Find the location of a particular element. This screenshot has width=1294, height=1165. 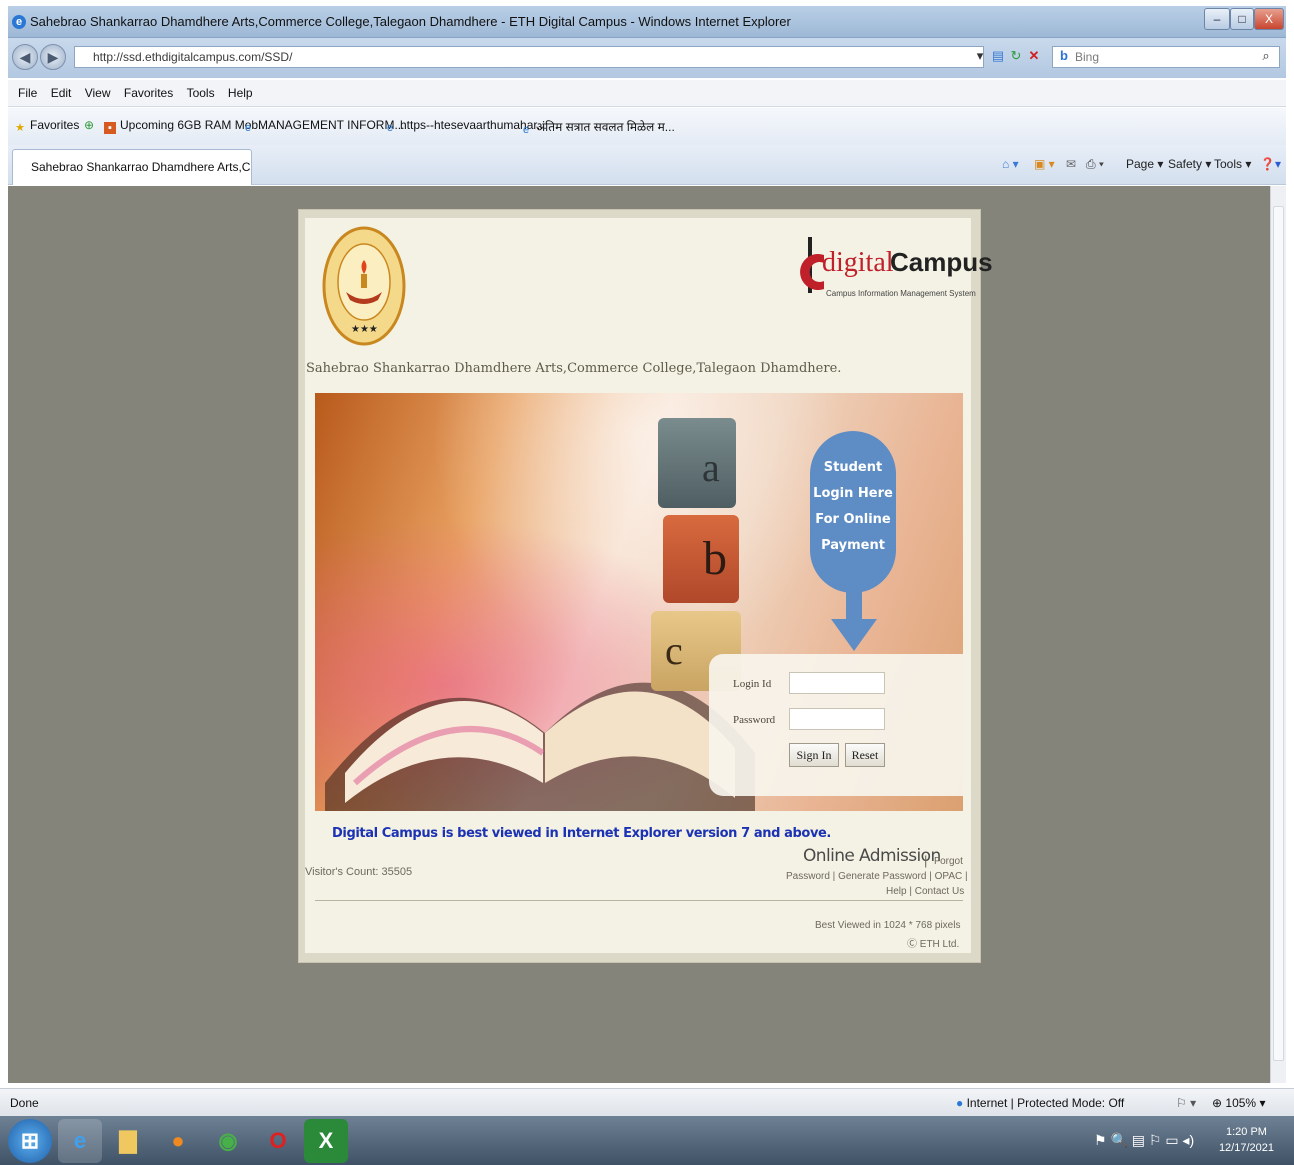

vertical-scrollbar is located at coordinates (1278, 634).